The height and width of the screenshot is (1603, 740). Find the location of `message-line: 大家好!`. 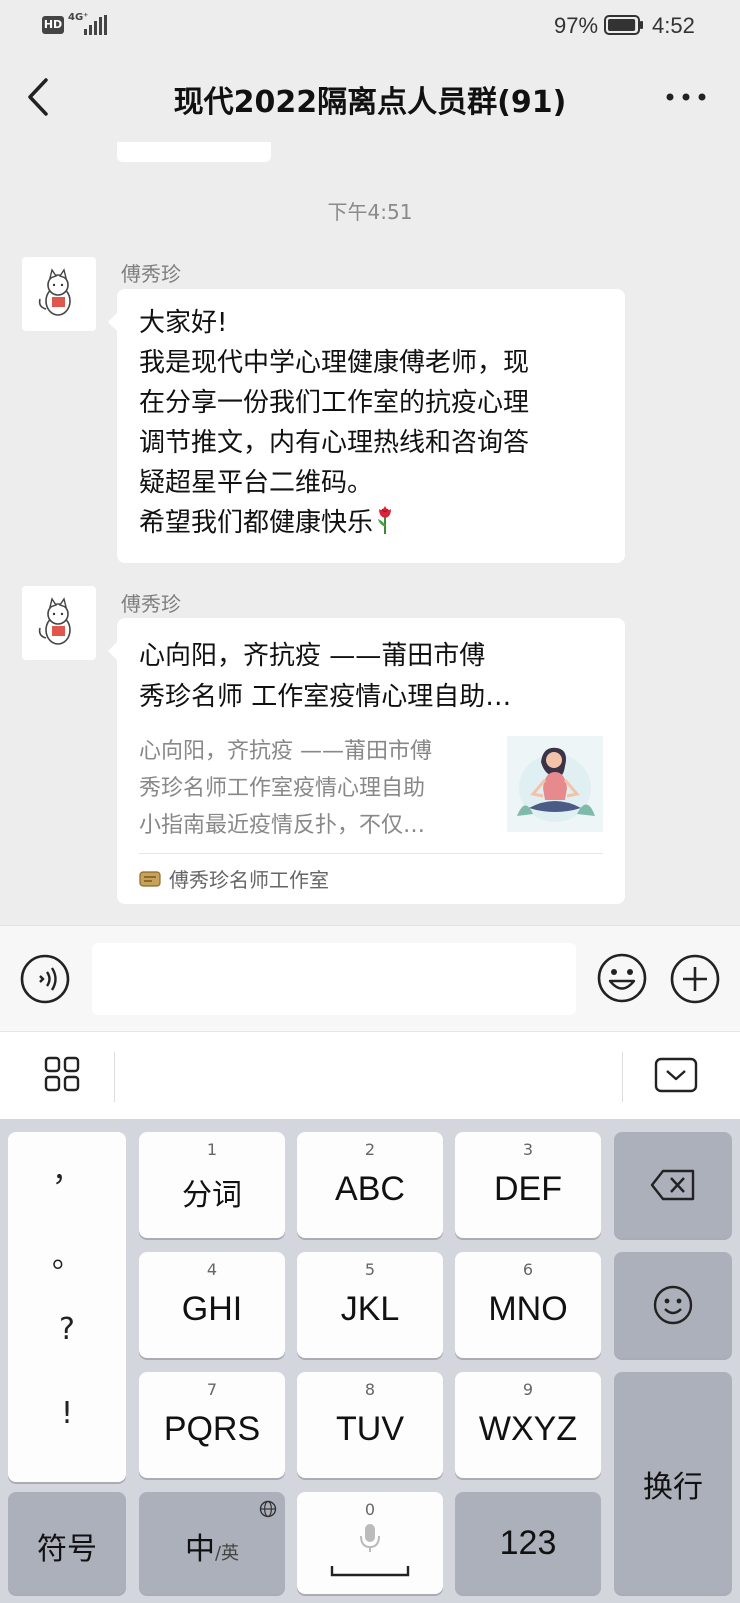

message-line: 大家好! is located at coordinates (183, 323).